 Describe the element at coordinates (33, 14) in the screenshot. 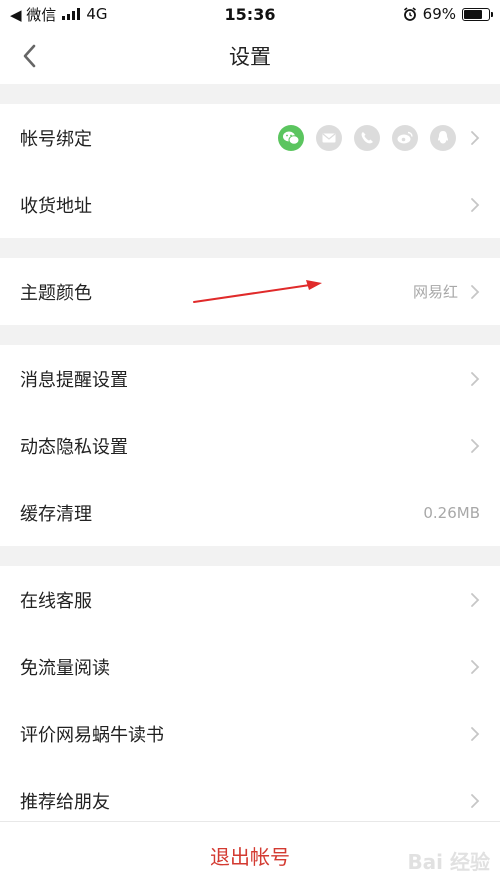

I see `back-to-app: ◀ 微信` at that location.